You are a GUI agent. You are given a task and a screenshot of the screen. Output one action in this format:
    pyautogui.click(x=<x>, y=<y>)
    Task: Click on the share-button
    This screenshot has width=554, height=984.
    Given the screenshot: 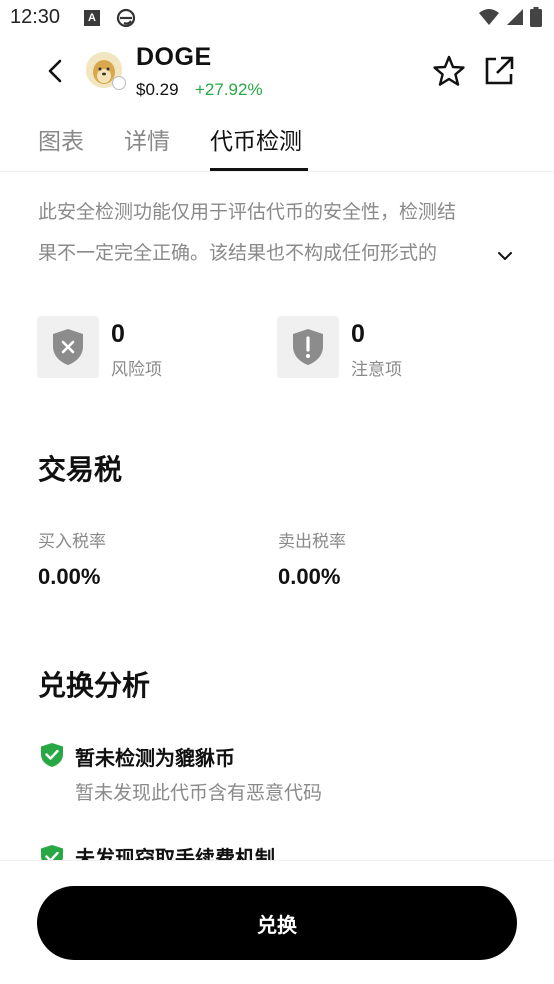 What is the action you would take?
    pyautogui.click(x=499, y=71)
    